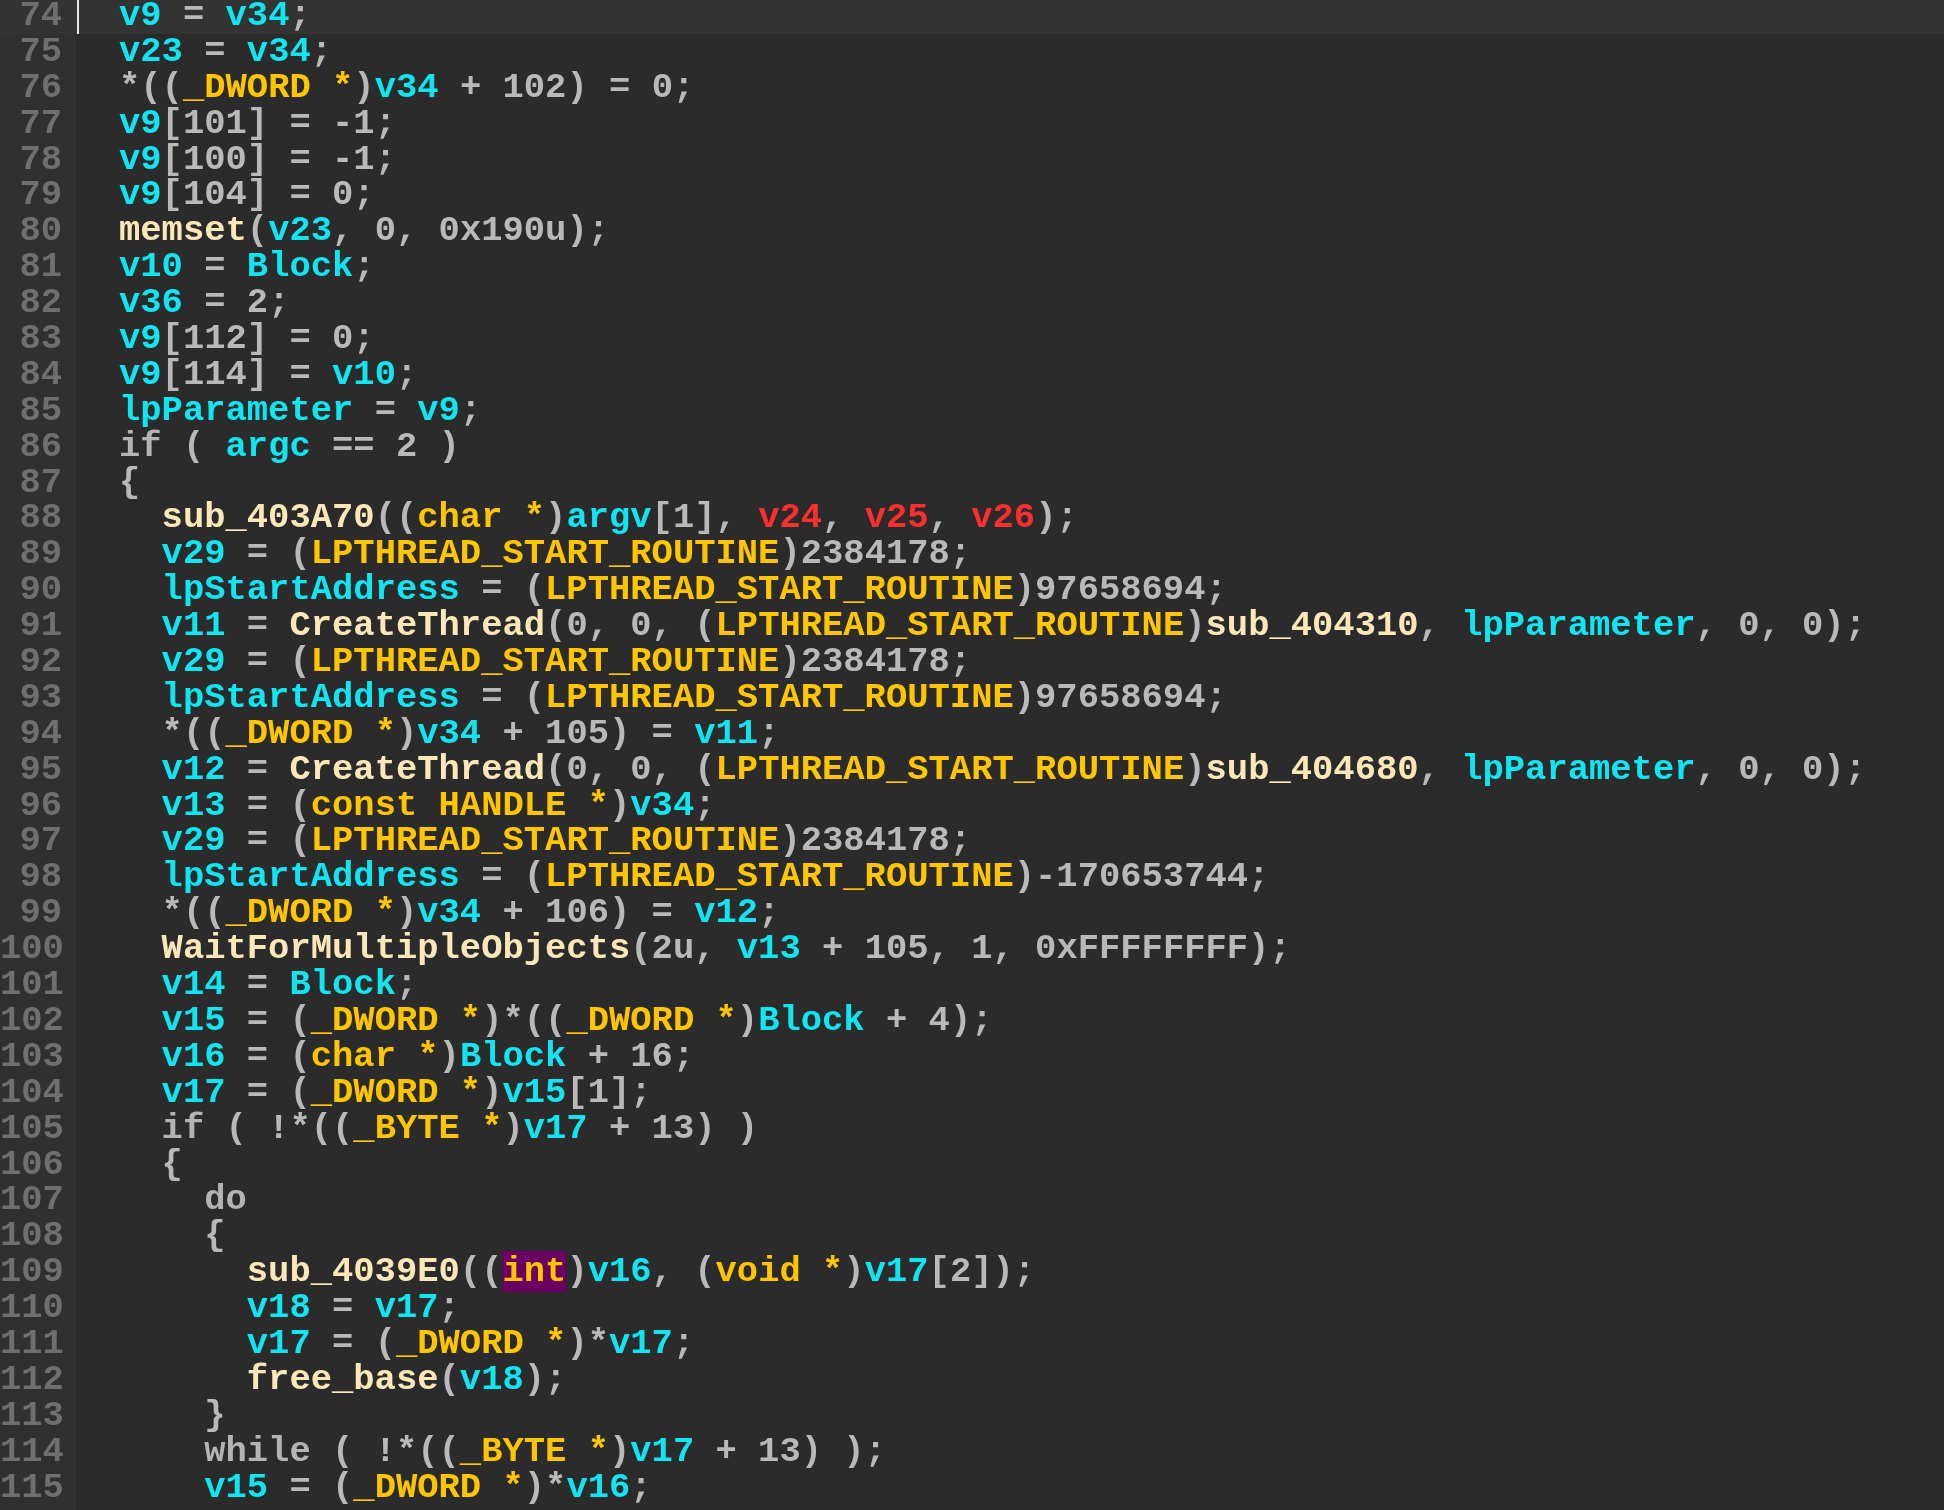  What do you see at coordinates (470, 1343) in the screenshot?
I see `code-line: v17 = (_DWORD *)*v17;` at bounding box center [470, 1343].